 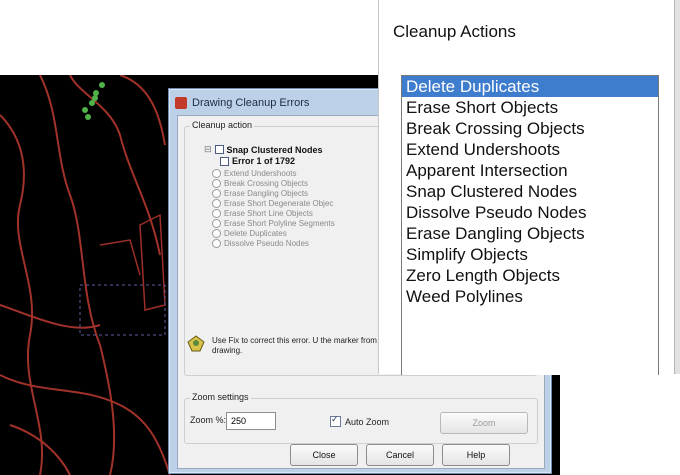 I want to click on cancel-button: Cancel, so click(x=400, y=455).